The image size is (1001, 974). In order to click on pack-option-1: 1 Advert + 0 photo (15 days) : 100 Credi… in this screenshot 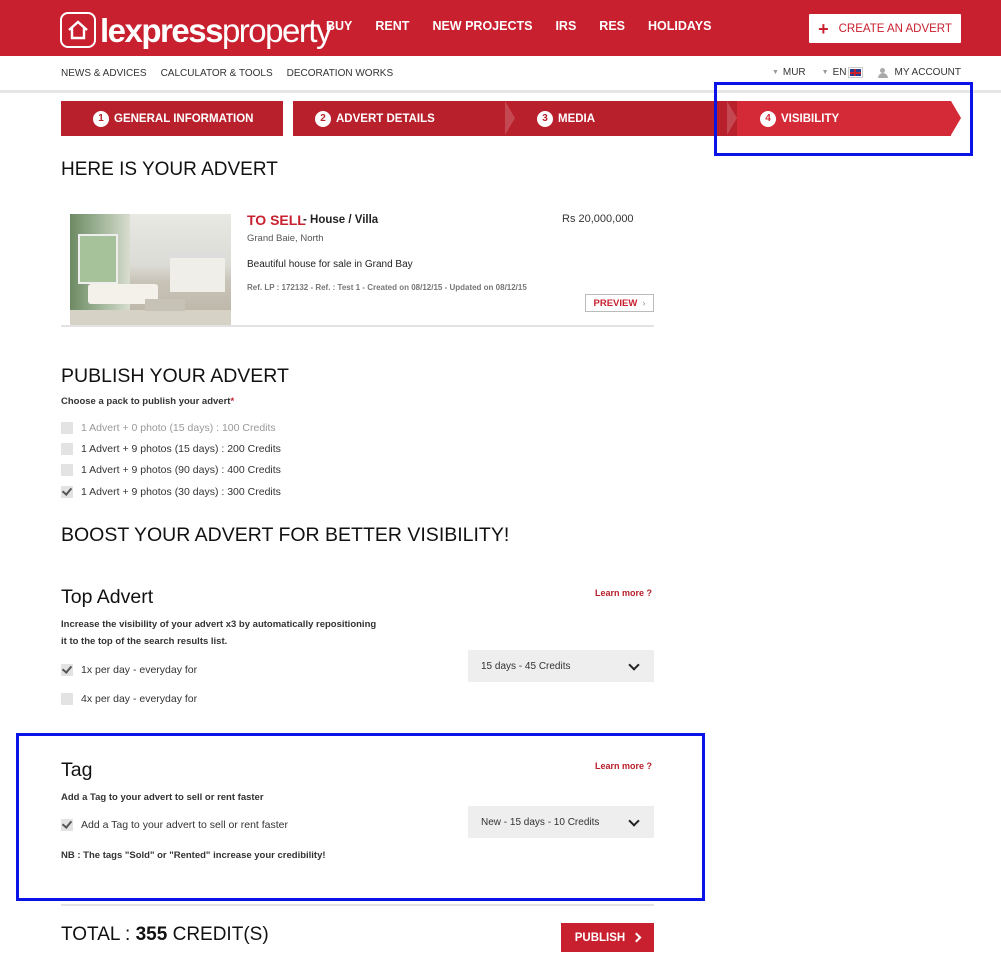, I will do `click(168, 428)`.